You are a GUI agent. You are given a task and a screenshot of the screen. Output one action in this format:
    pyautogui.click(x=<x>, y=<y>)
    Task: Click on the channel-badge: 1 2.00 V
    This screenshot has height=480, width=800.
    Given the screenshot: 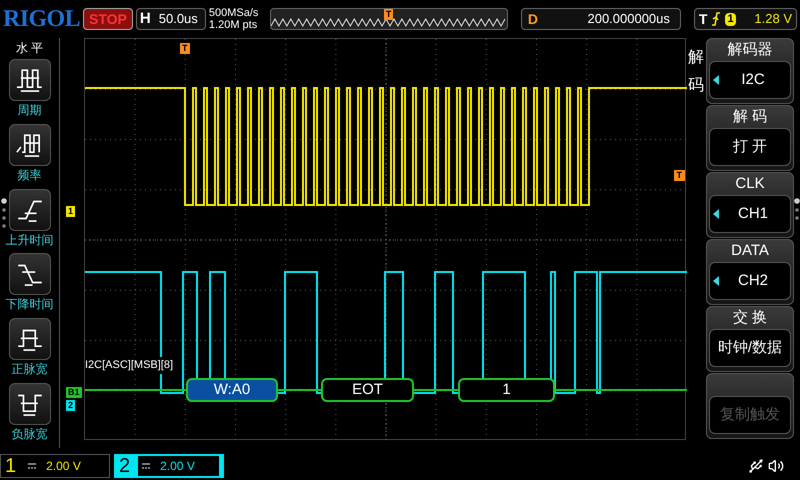 What is the action you would take?
    pyautogui.click(x=55, y=466)
    